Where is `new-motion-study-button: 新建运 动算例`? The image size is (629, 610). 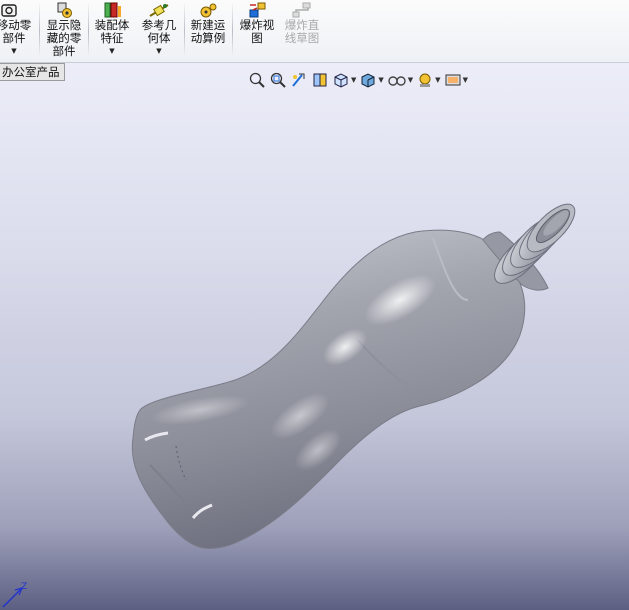
new-motion-study-button: 新建运 动算例 is located at coordinates (208, 23).